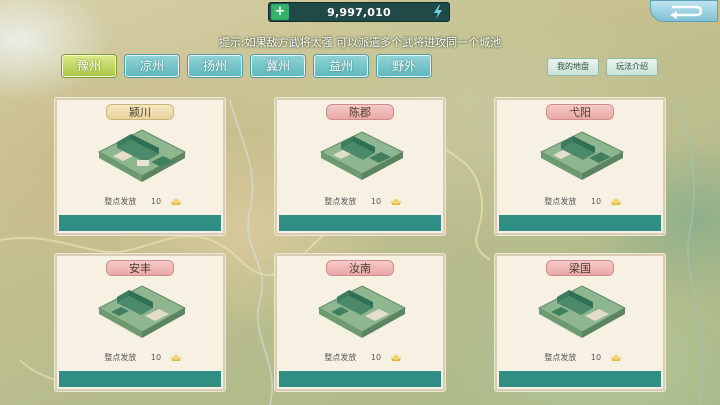 Image resolution: width=720 pixels, height=405 pixels. I want to click on city-card: 颍川 整点发放 10, so click(140, 166).